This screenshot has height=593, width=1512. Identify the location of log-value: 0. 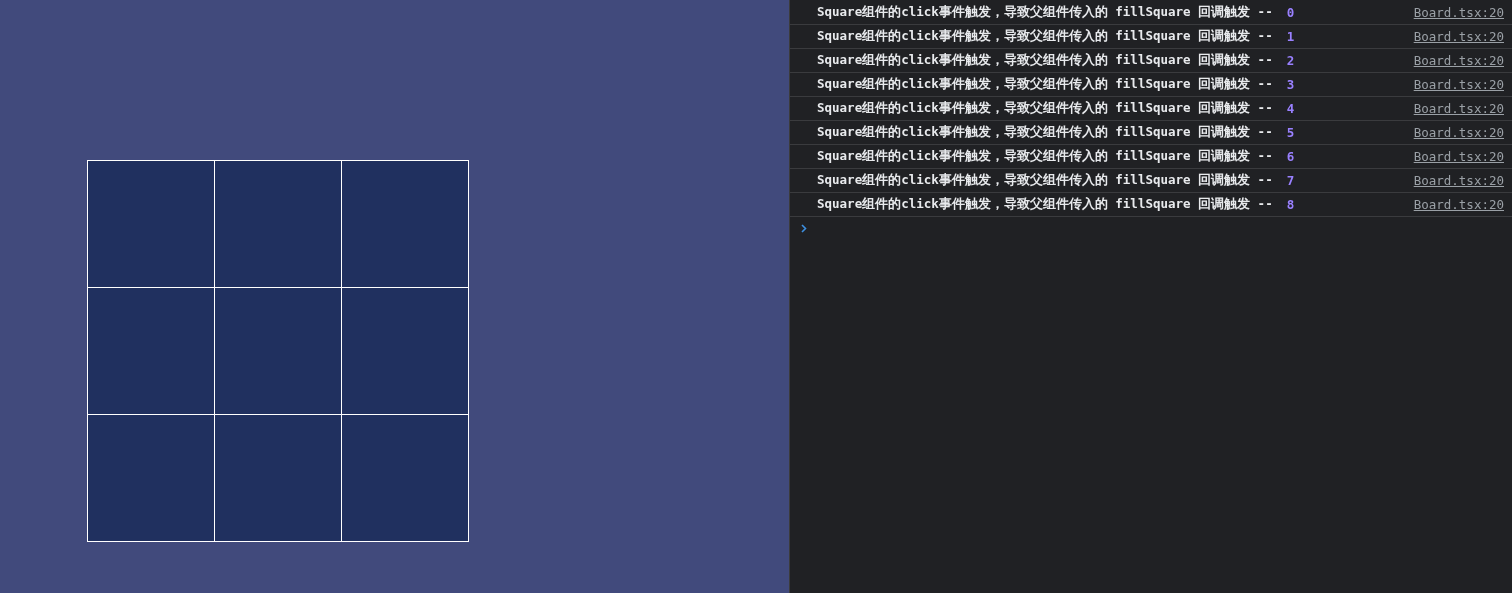
(1290, 12).